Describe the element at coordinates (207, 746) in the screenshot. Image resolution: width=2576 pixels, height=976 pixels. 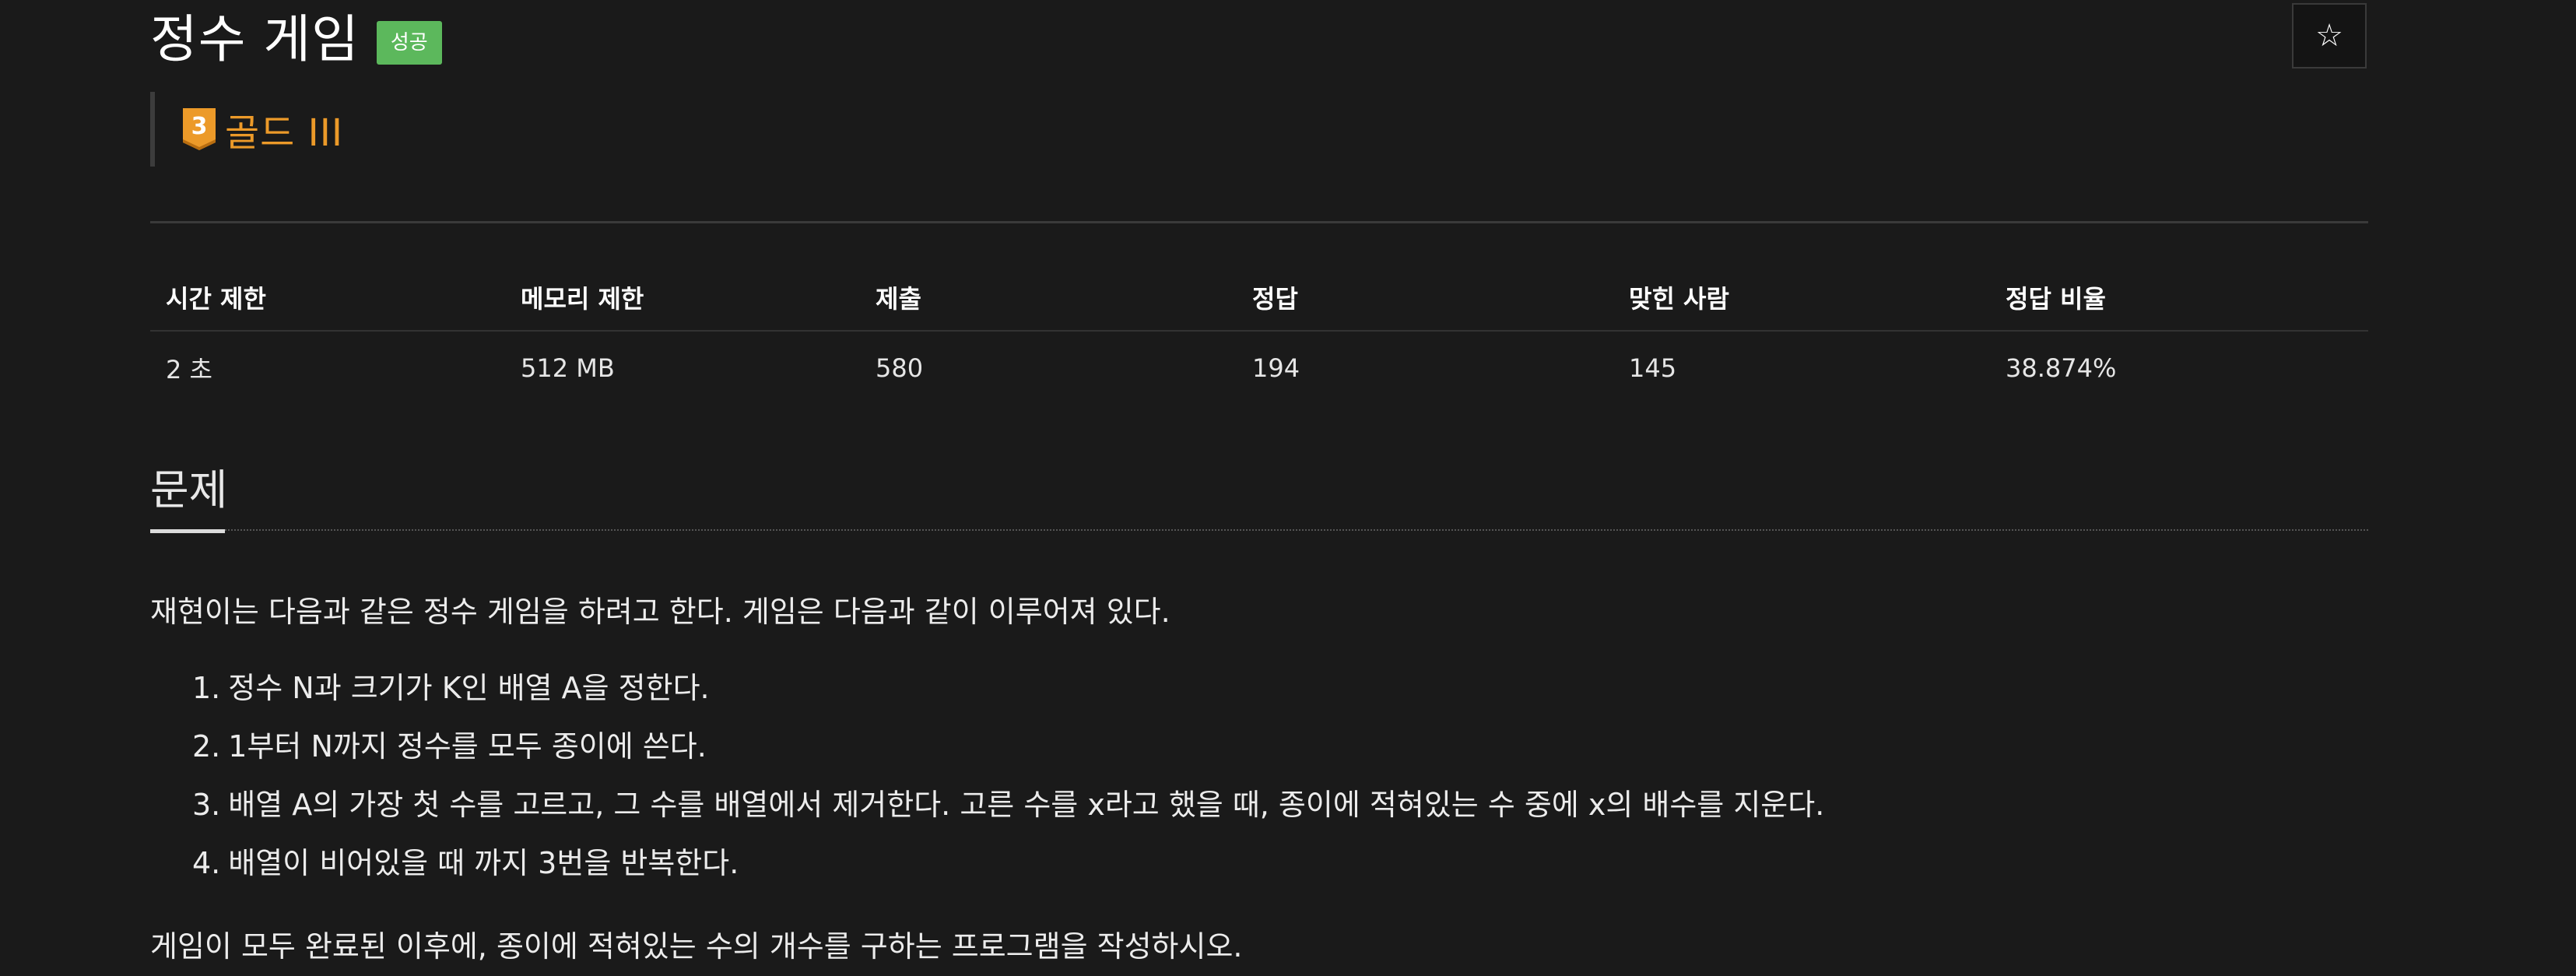
I see `step-number: 2.` at that location.